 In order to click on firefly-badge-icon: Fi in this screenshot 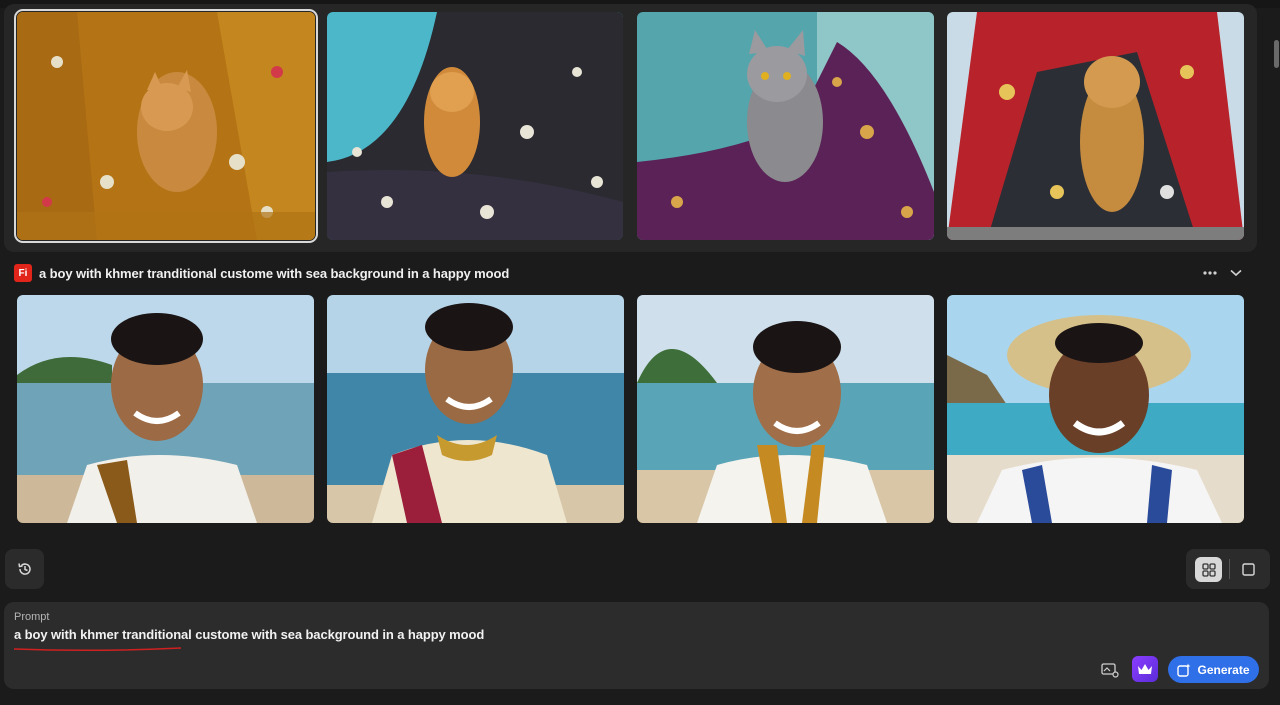, I will do `click(23, 273)`.